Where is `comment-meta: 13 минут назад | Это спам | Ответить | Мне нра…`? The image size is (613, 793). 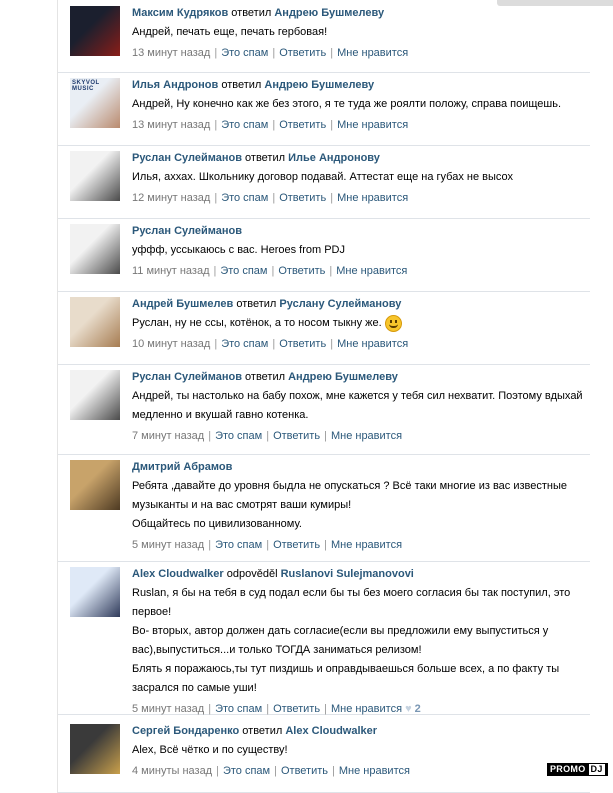 comment-meta: 13 минут назад | Это спам | Ответить | Мне нра… is located at coordinates (361, 125).